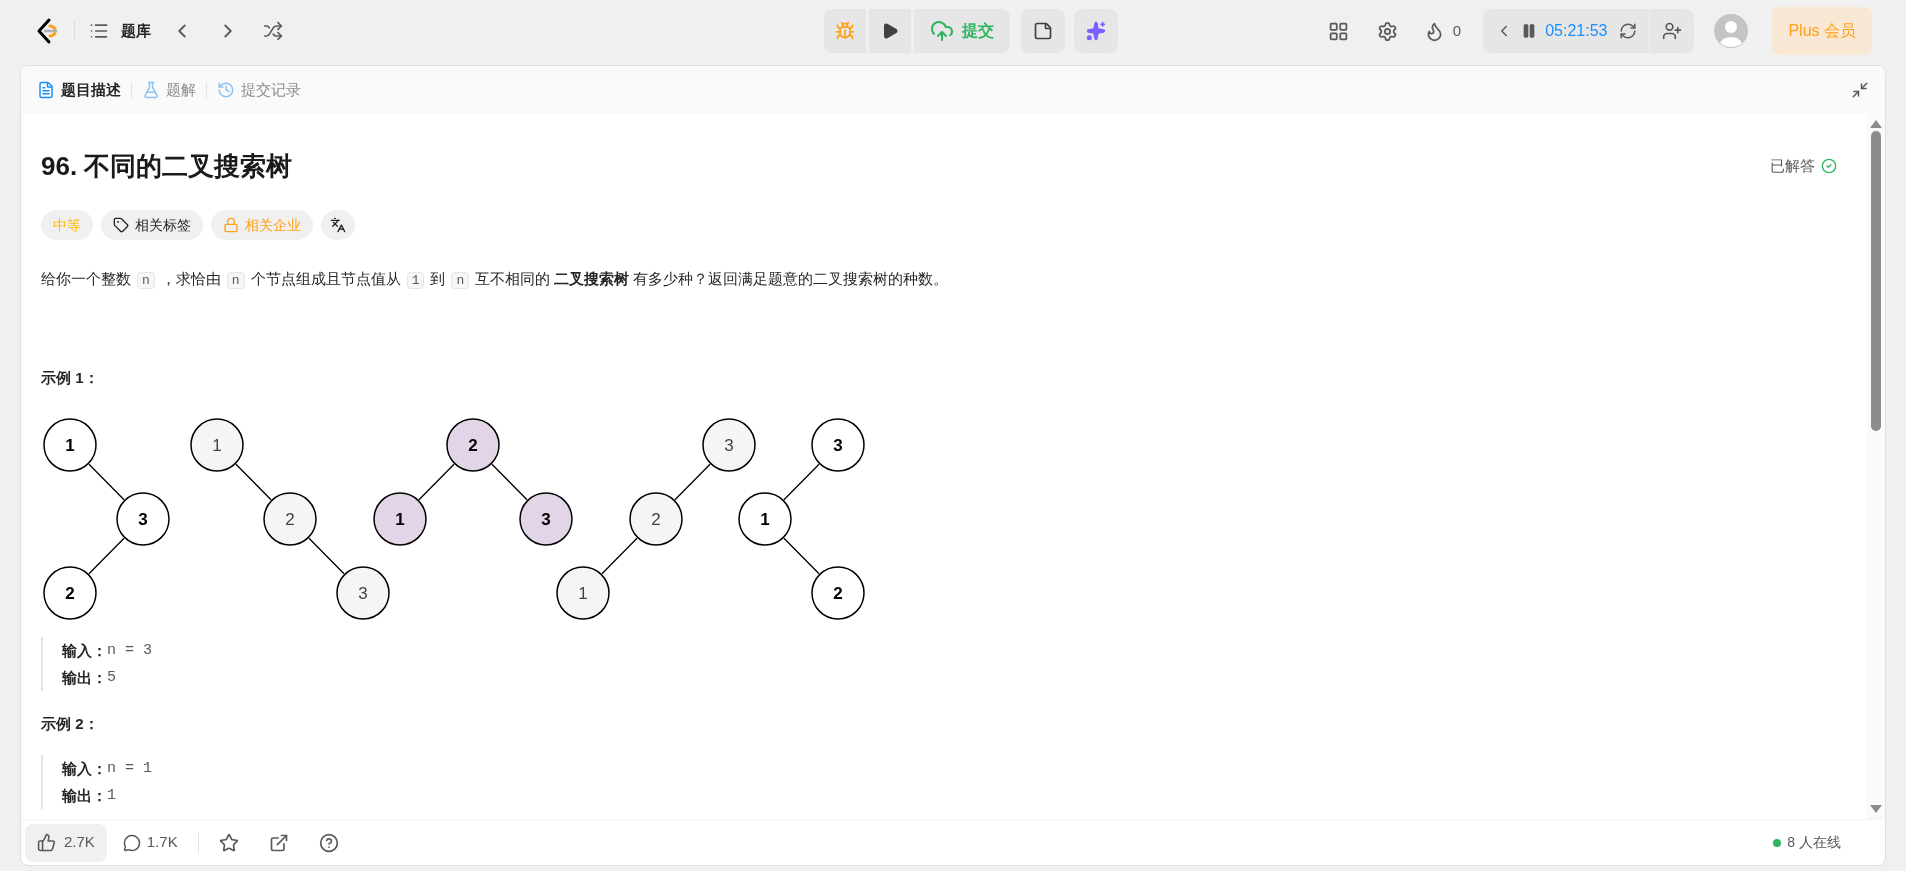 This screenshot has height=871, width=1906. Describe the element at coordinates (167, 166) in the screenshot. I see `problem-title: 96. 不同的二叉搜索树` at that location.